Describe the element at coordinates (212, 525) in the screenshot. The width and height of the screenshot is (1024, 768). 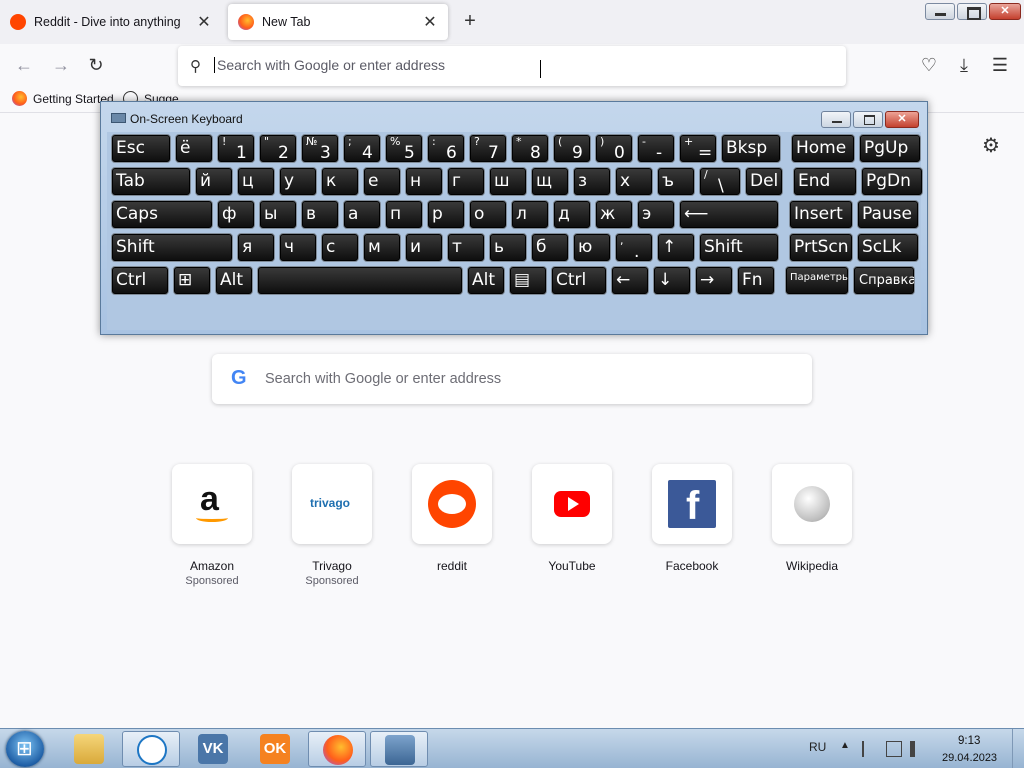
I see `top-site-amazon: a Amazon Sponsored` at that location.